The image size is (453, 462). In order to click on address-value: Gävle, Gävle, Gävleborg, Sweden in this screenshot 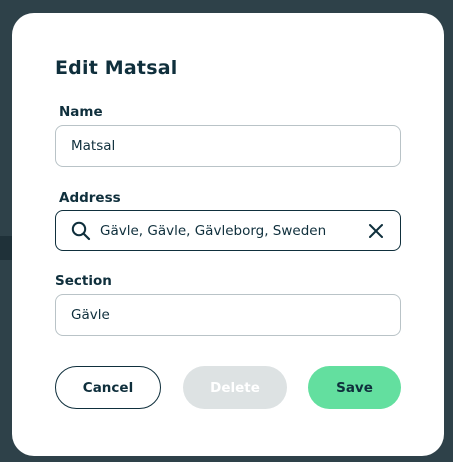, I will do `click(213, 230)`.